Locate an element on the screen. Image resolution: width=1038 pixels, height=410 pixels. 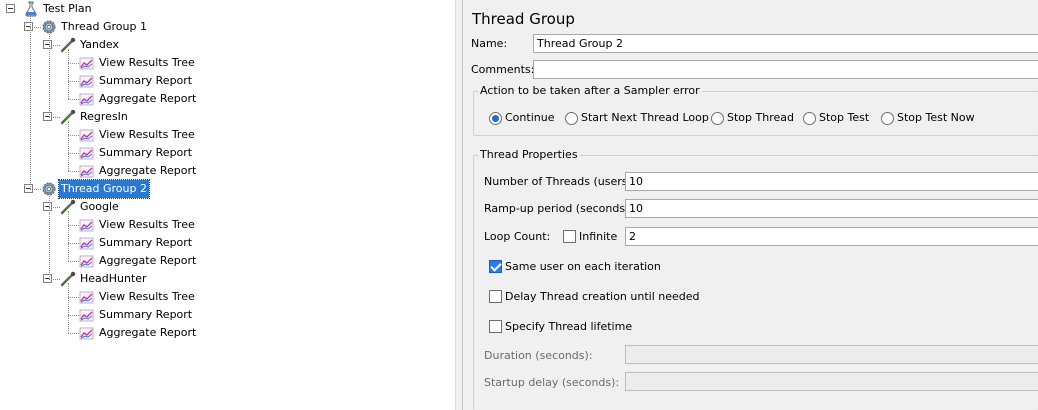
startup-delay-label: Startup delay (seconds): is located at coordinates (552, 382).